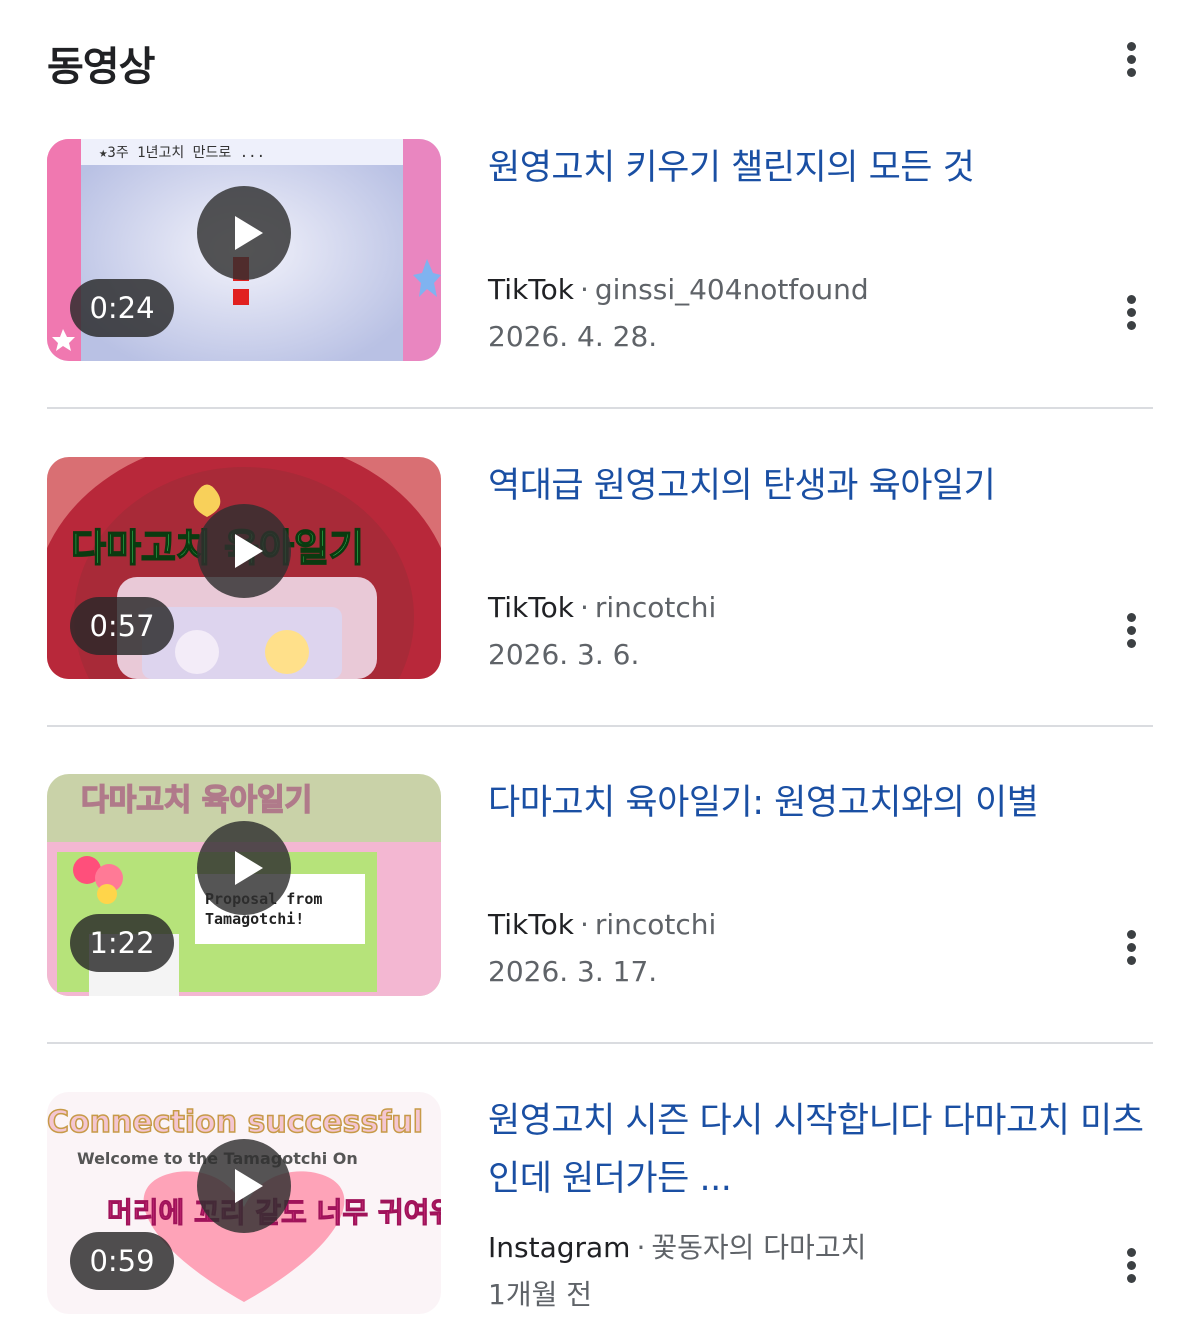 This screenshot has width=1200, height=1342. I want to click on video-thumbnail: ★3주 1년고치 만드로 ... 0:24, so click(244, 250).